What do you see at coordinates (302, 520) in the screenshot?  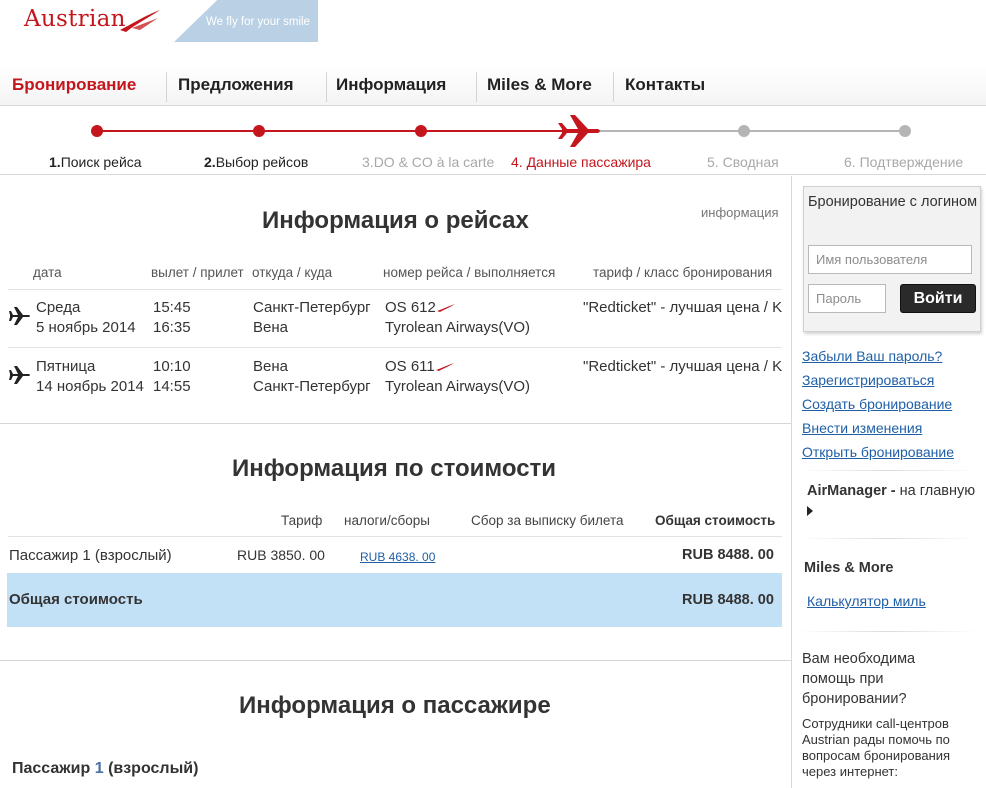 I see `col-fare-price: Тариф` at bounding box center [302, 520].